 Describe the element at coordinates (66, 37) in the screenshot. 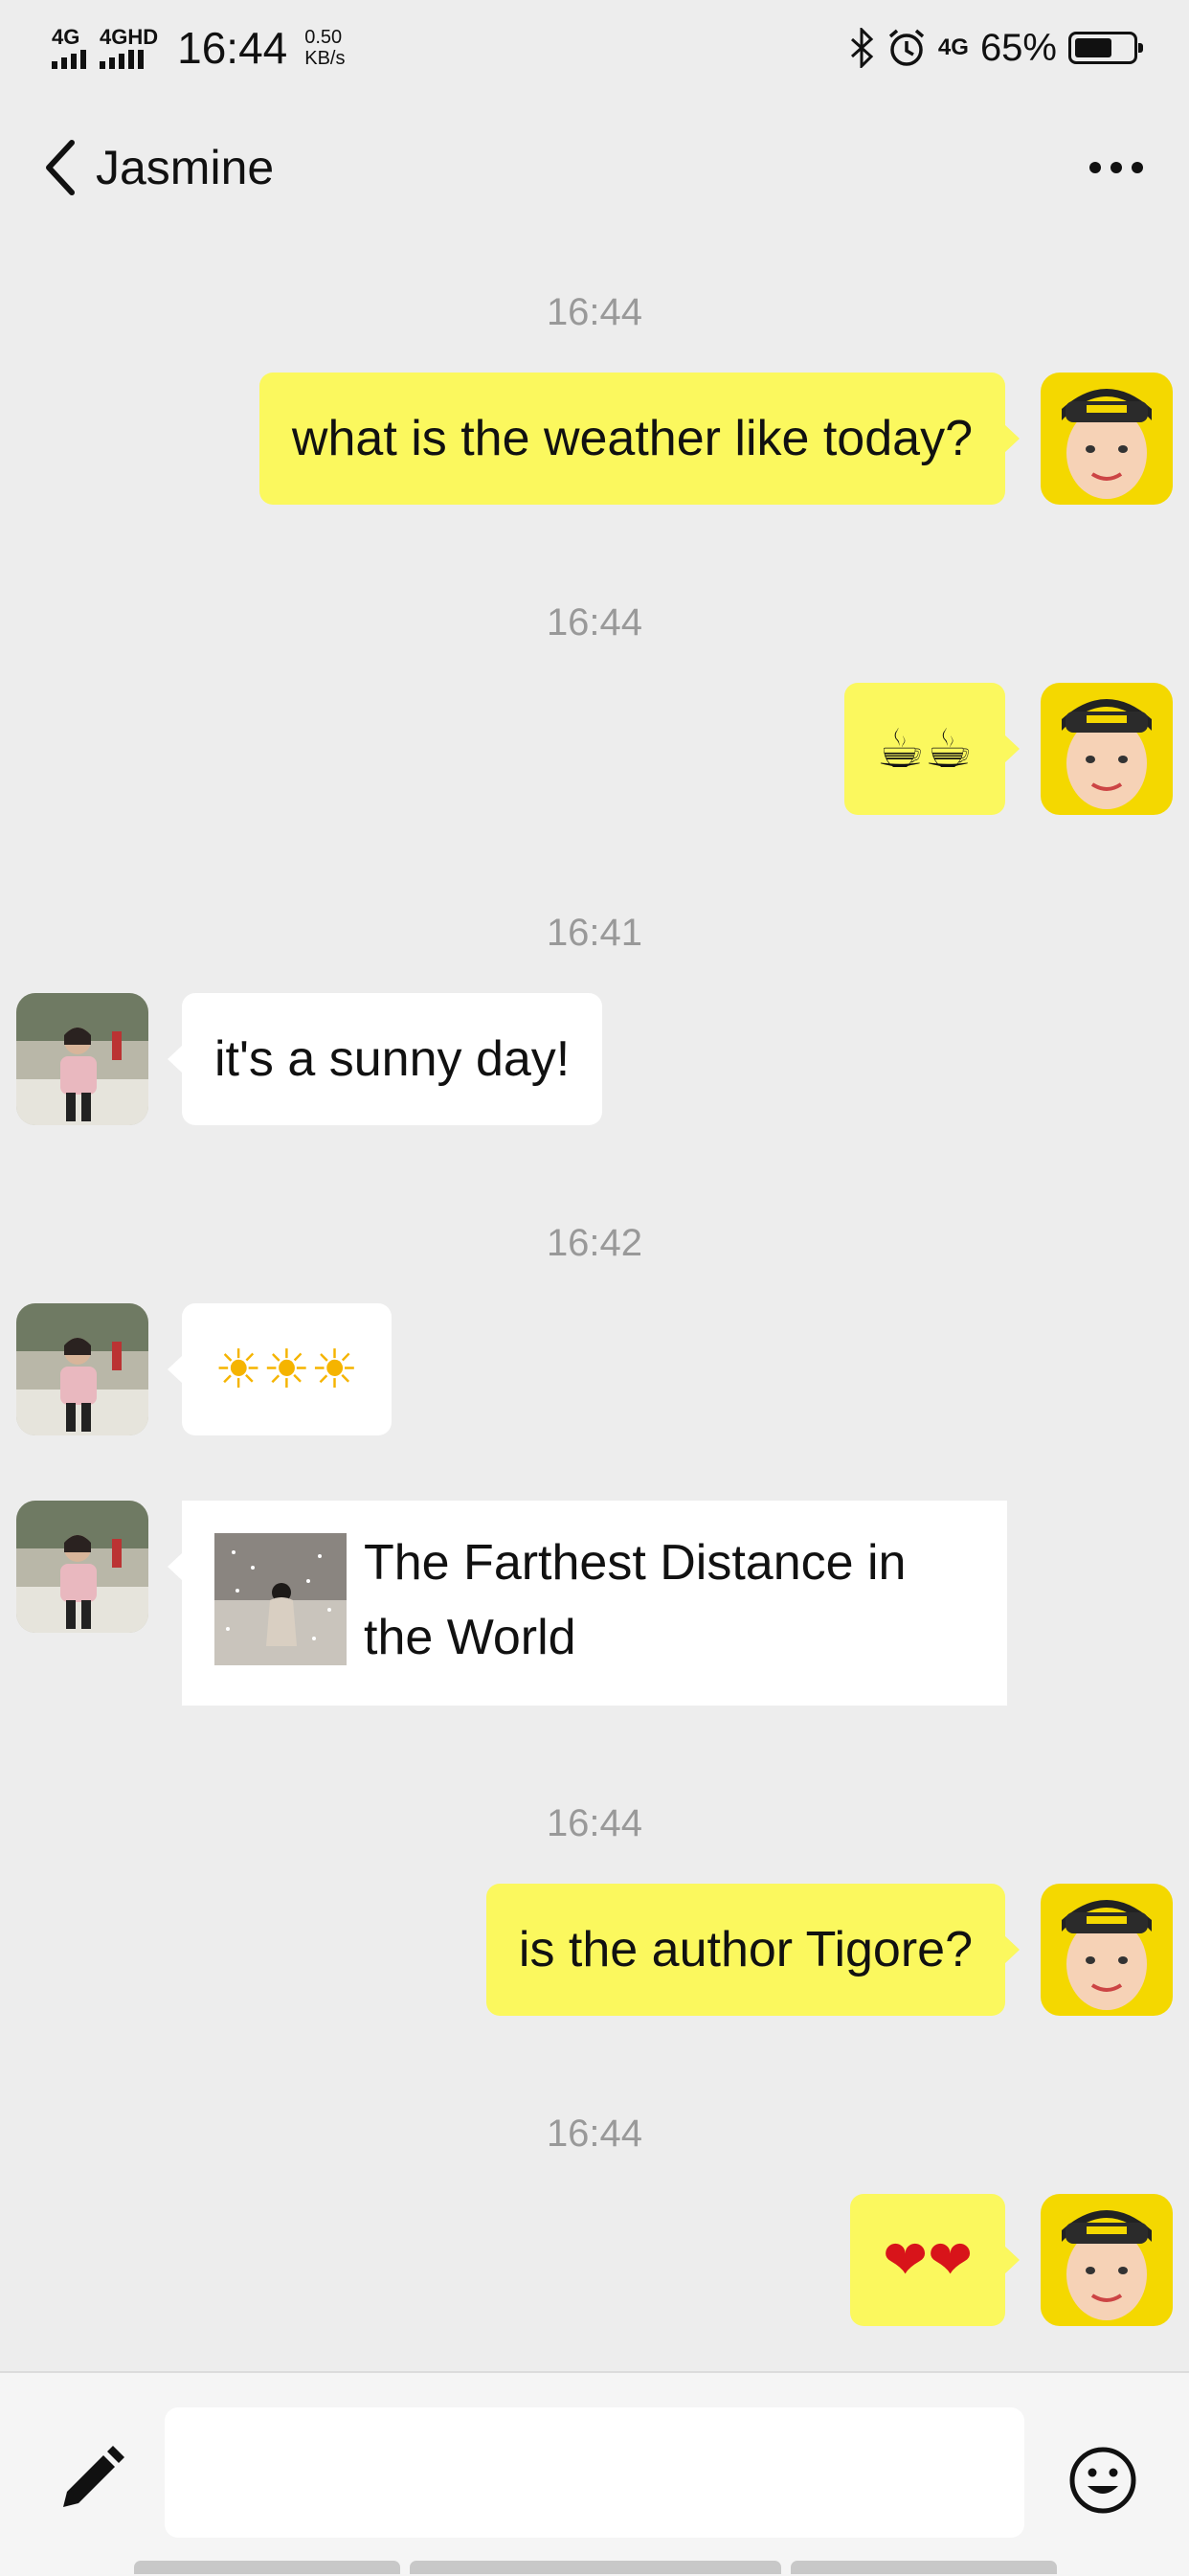

I see `signal-label-1: 4G` at that location.